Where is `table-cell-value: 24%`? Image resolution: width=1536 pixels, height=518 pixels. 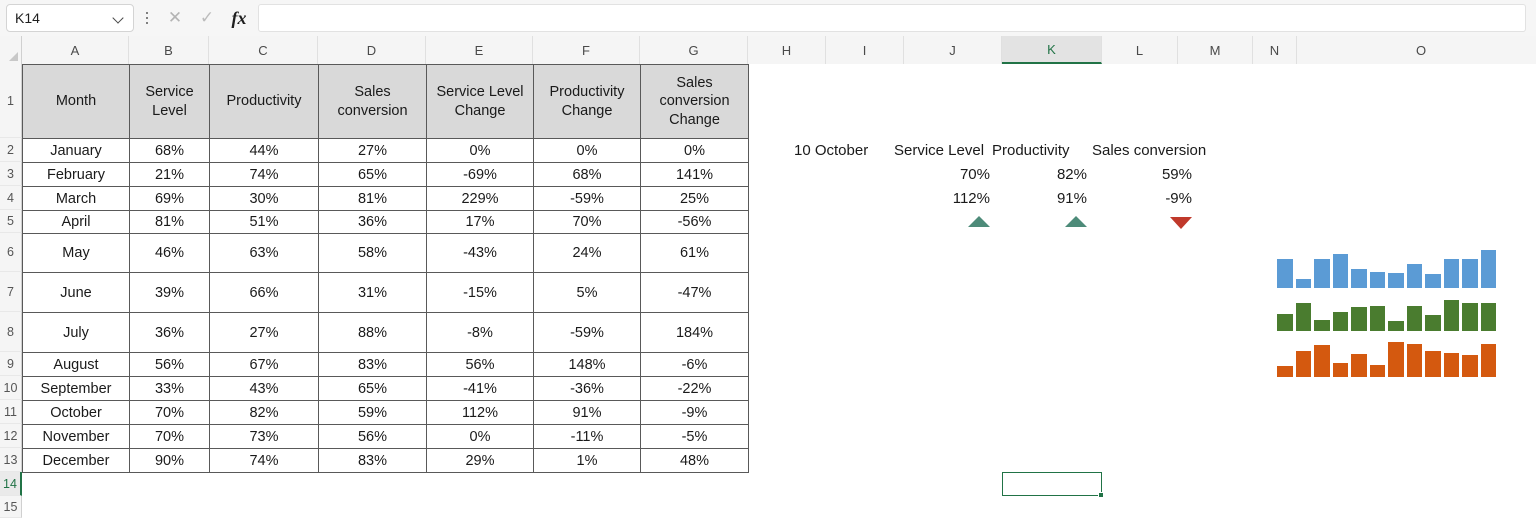
table-cell-value: 24% is located at coordinates (587, 253).